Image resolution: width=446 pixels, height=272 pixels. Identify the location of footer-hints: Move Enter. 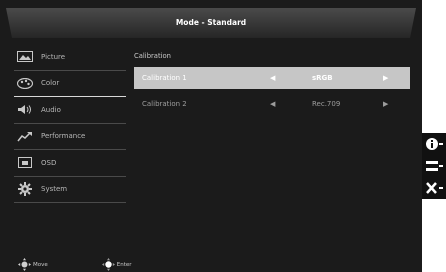
(102, 264).